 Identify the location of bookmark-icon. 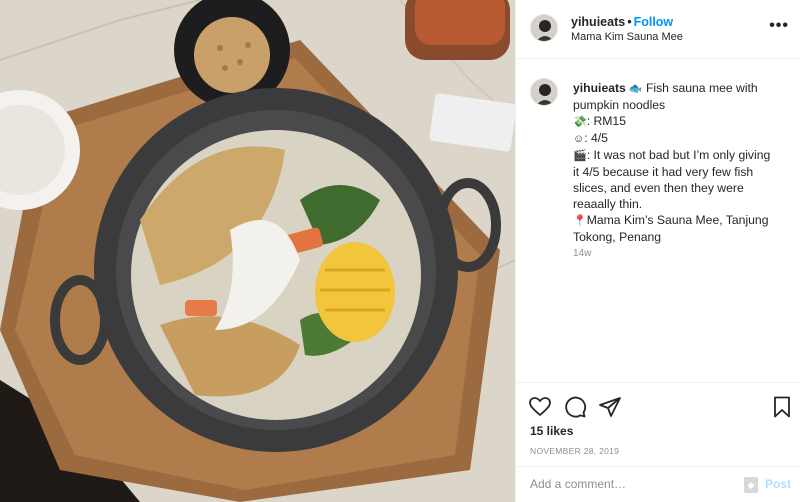
(782, 407).